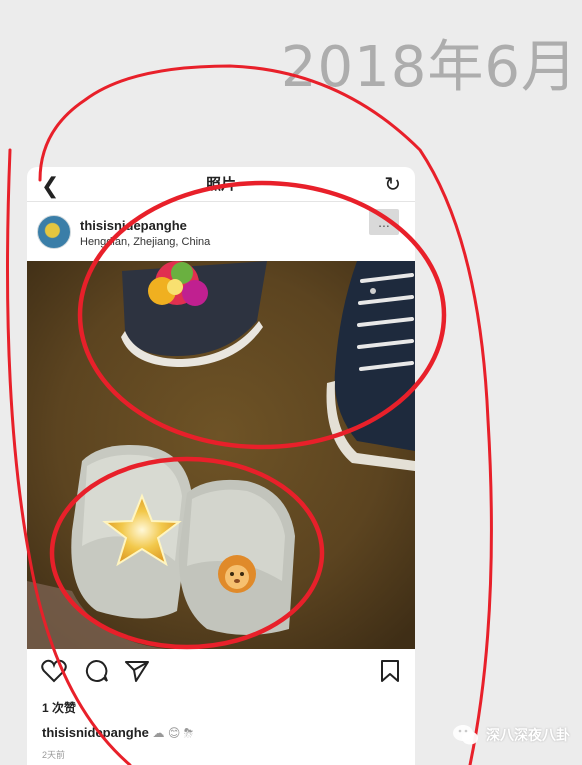  I want to click on wechat-logo-icon, so click(465, 735).